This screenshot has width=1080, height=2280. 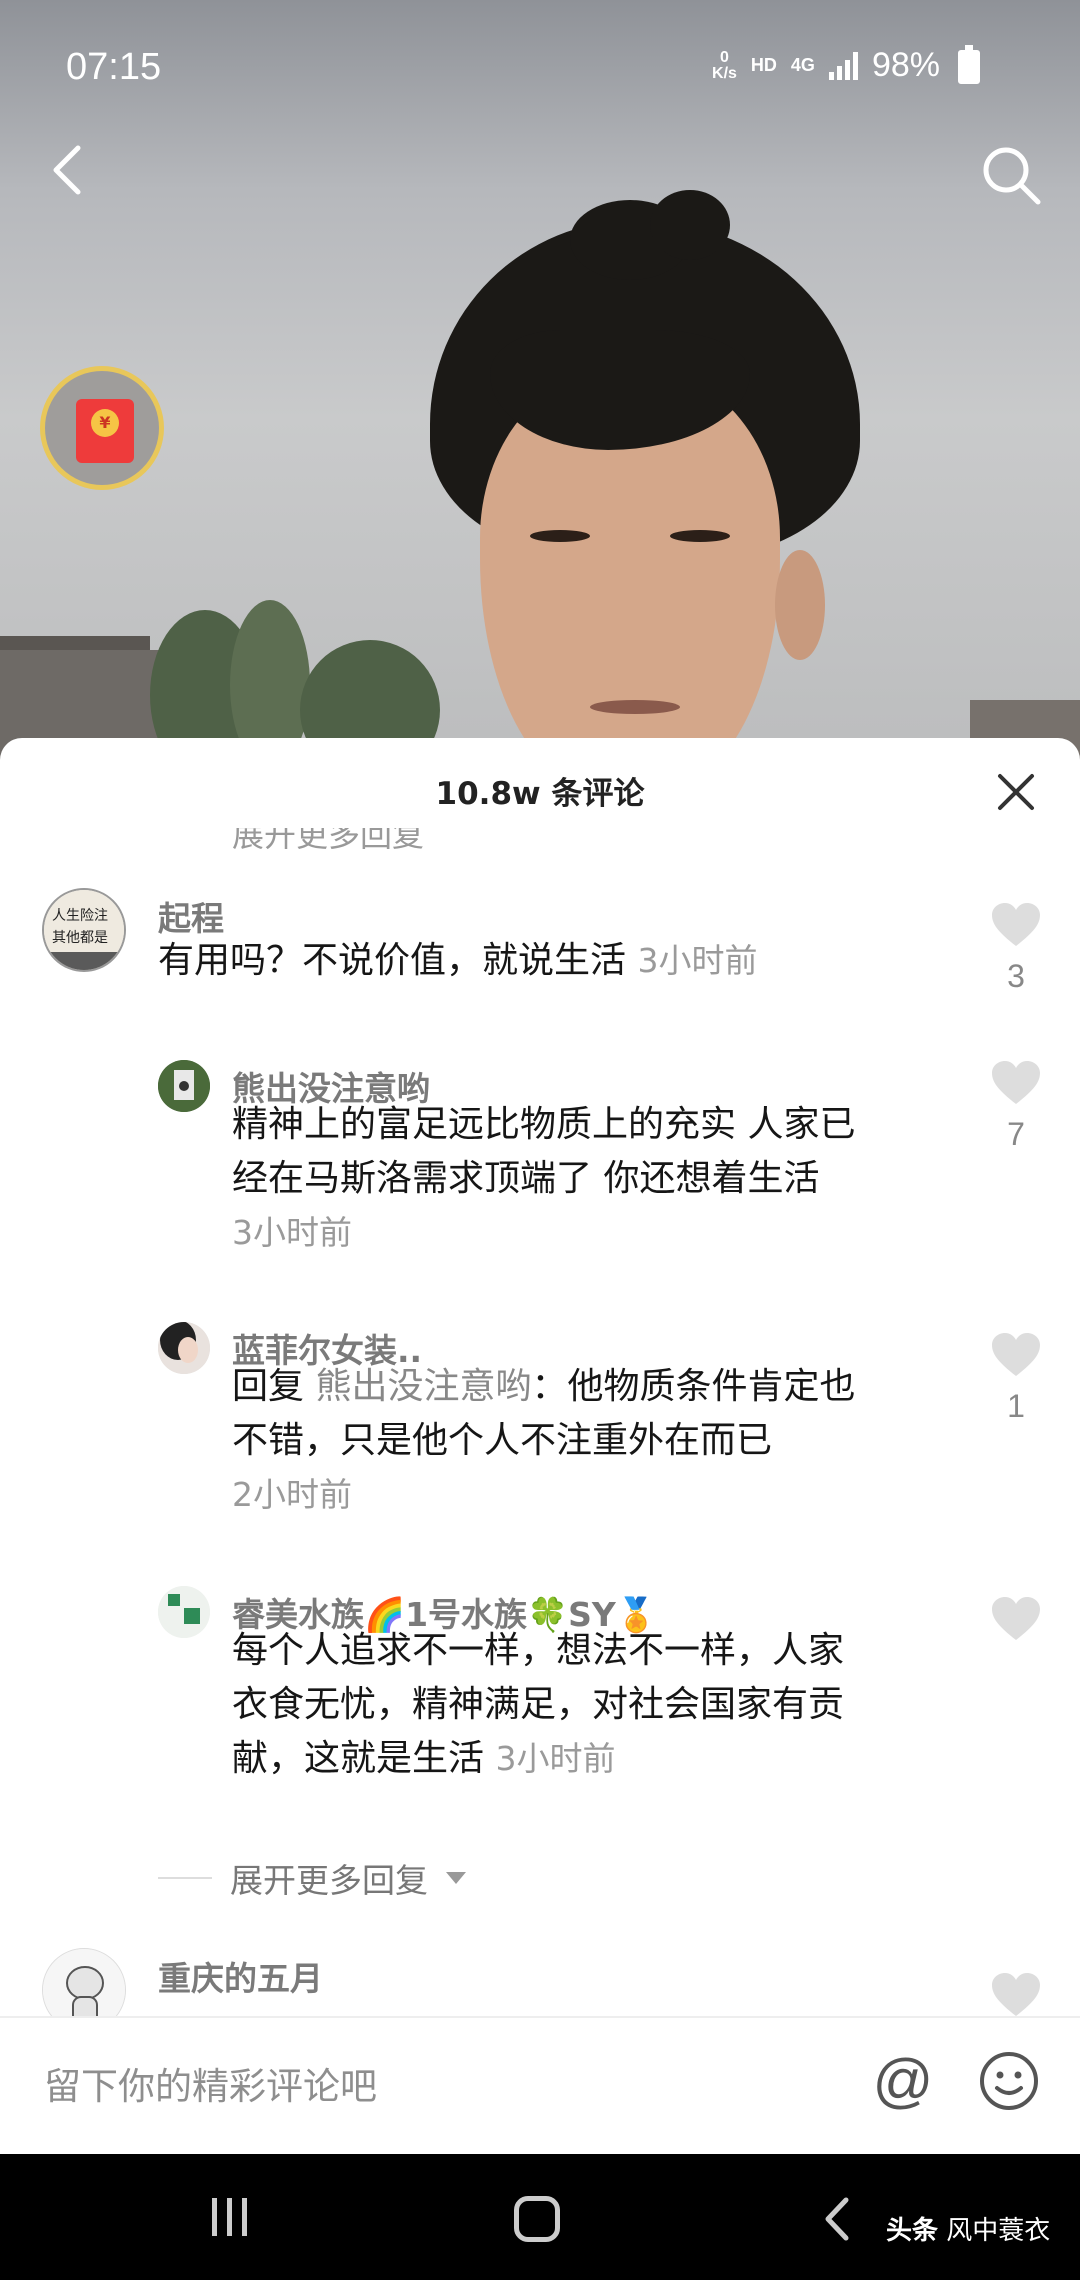 What do you see at coordinates (1011, 175) in the screenshot?
I see `search-icon` at bounding box center [1011, 175].